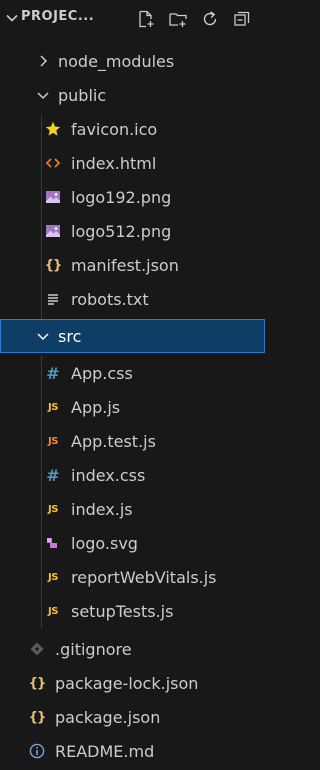  I want to click on info-icon, so click(37, 751).